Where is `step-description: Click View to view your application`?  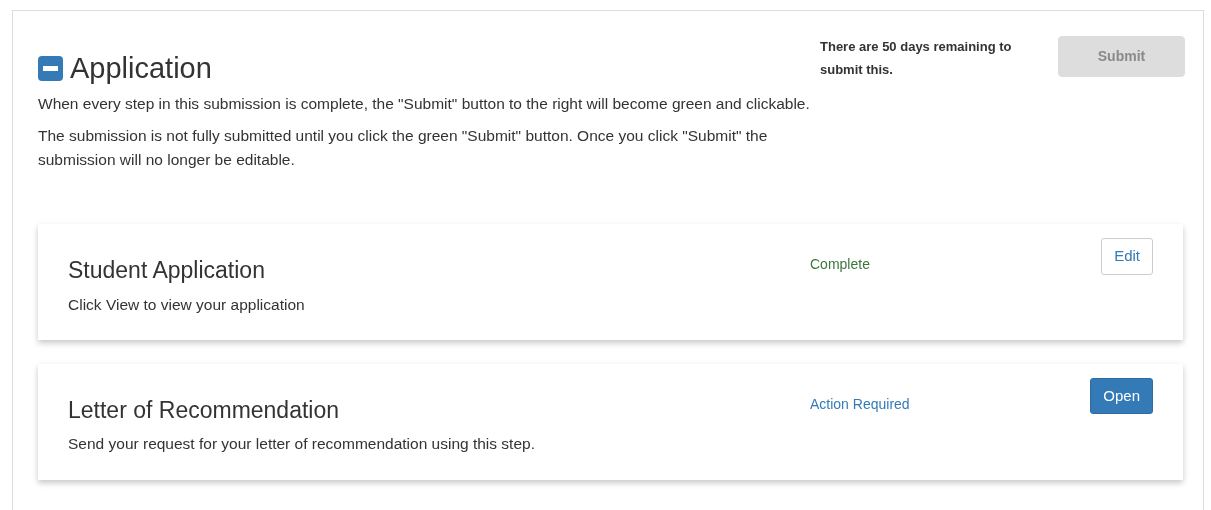 step-description: Click View to view your application is located at coordinates (187, 304).